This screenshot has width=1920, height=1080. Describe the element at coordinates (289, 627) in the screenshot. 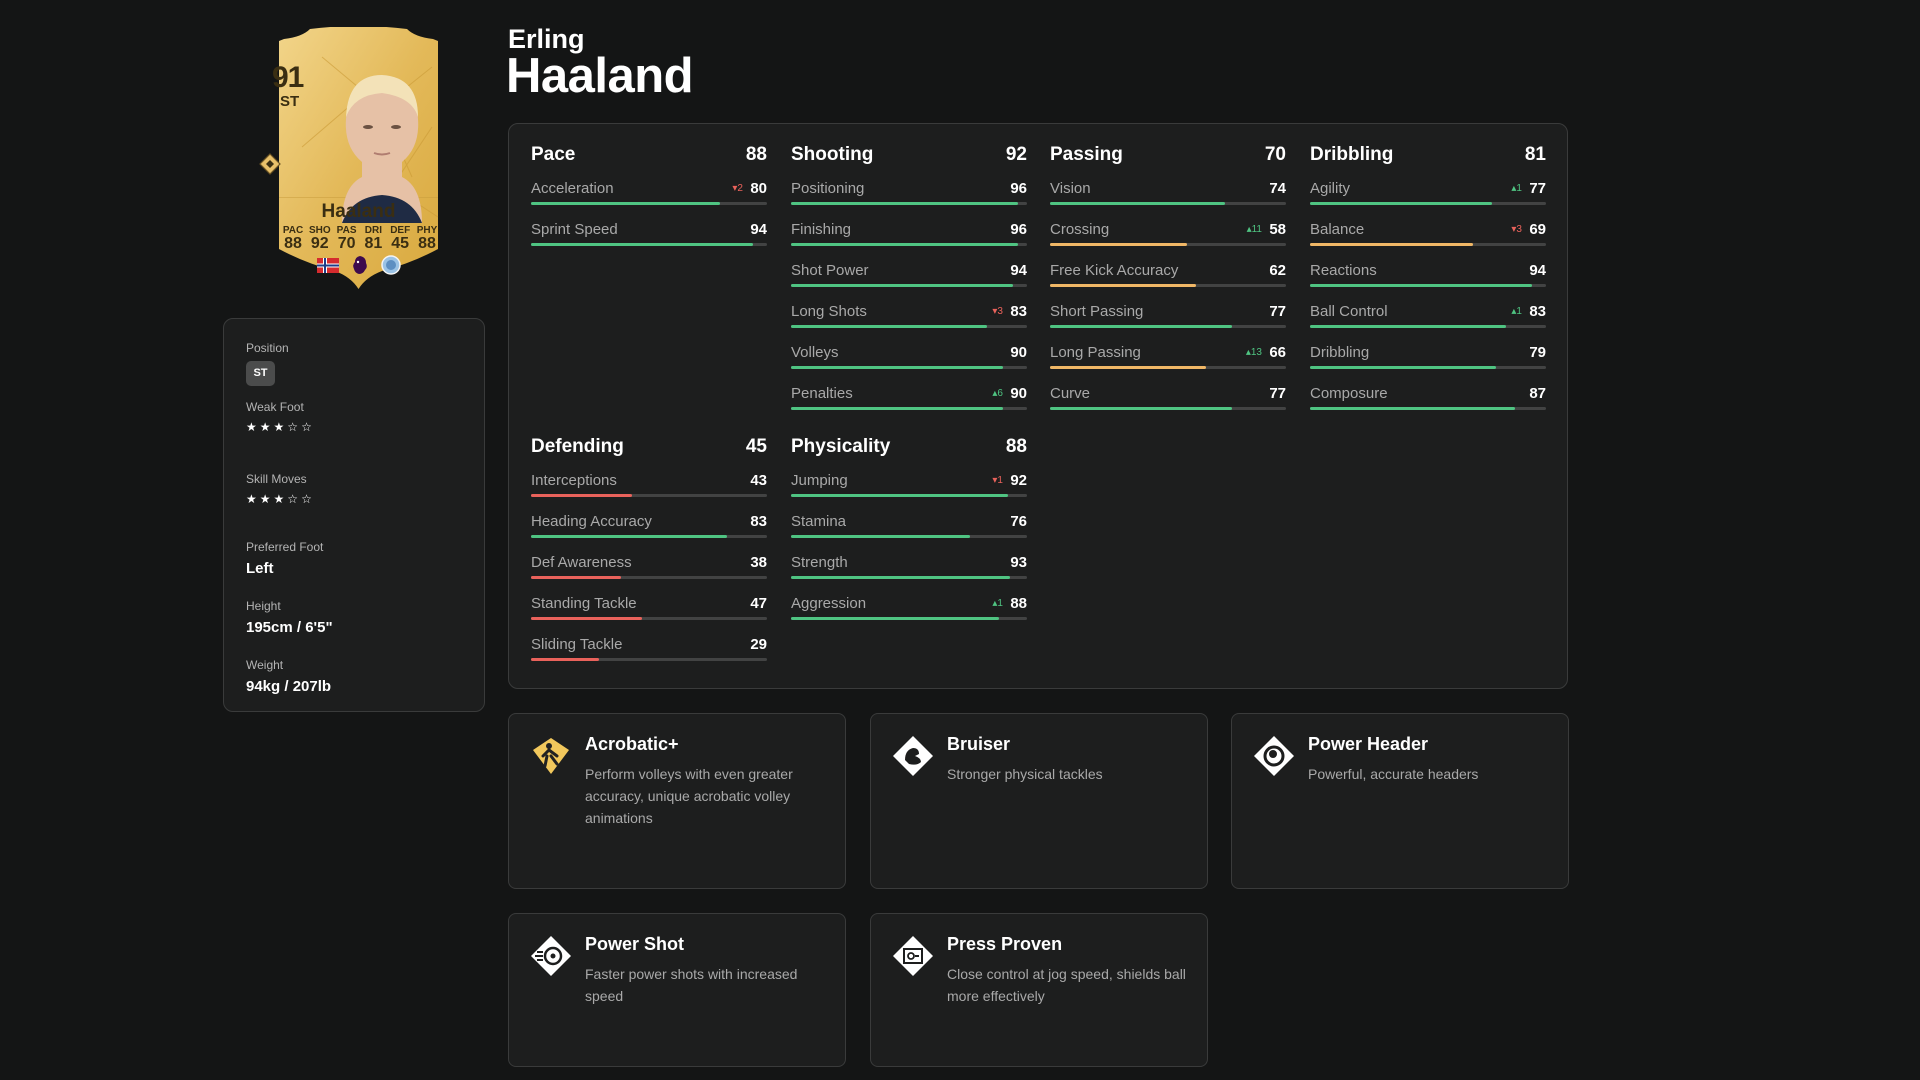

I see `height-value: 195cm / 6'5"` at that location.